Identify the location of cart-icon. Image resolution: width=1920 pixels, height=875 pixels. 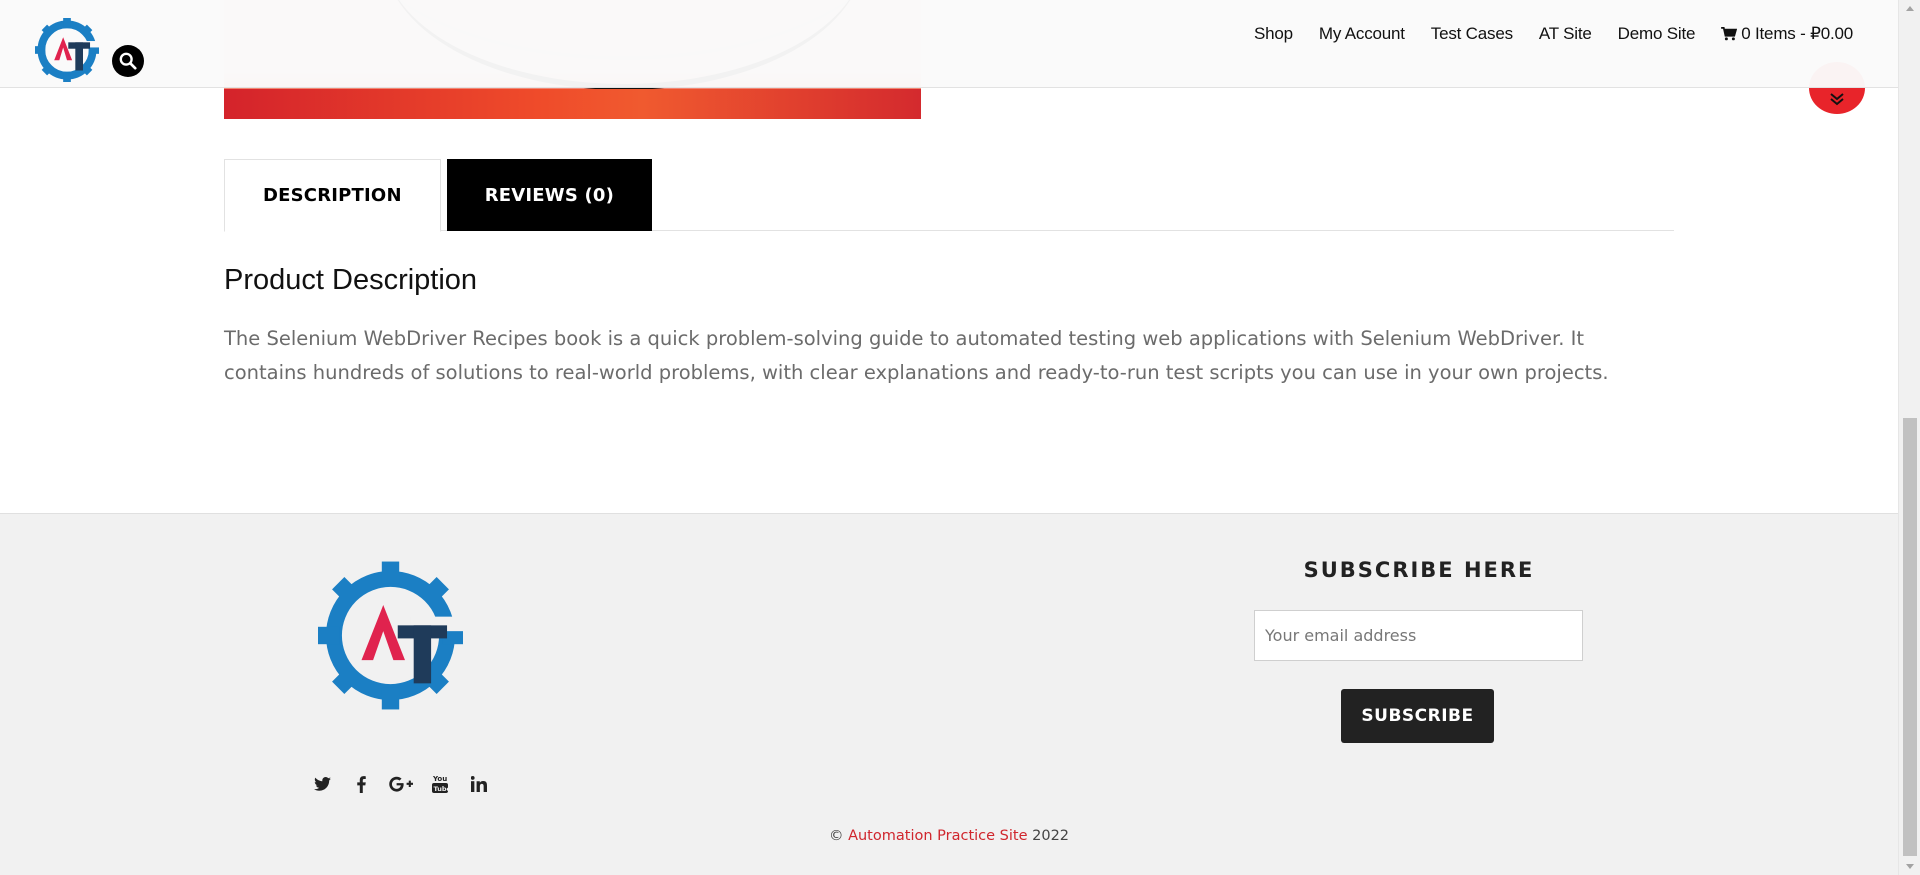
(1729, 34).